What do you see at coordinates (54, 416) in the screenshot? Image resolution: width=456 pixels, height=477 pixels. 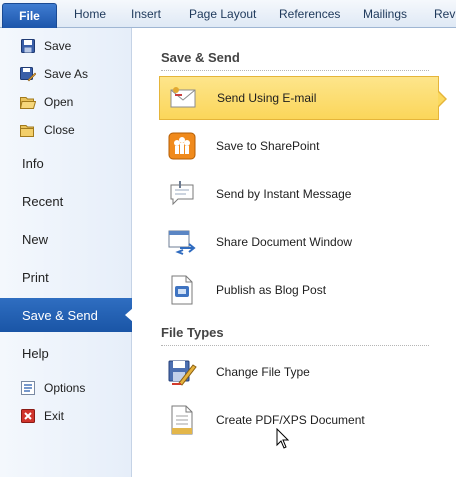 I see `exit-label: Exit` at bounding box center [54, 416].